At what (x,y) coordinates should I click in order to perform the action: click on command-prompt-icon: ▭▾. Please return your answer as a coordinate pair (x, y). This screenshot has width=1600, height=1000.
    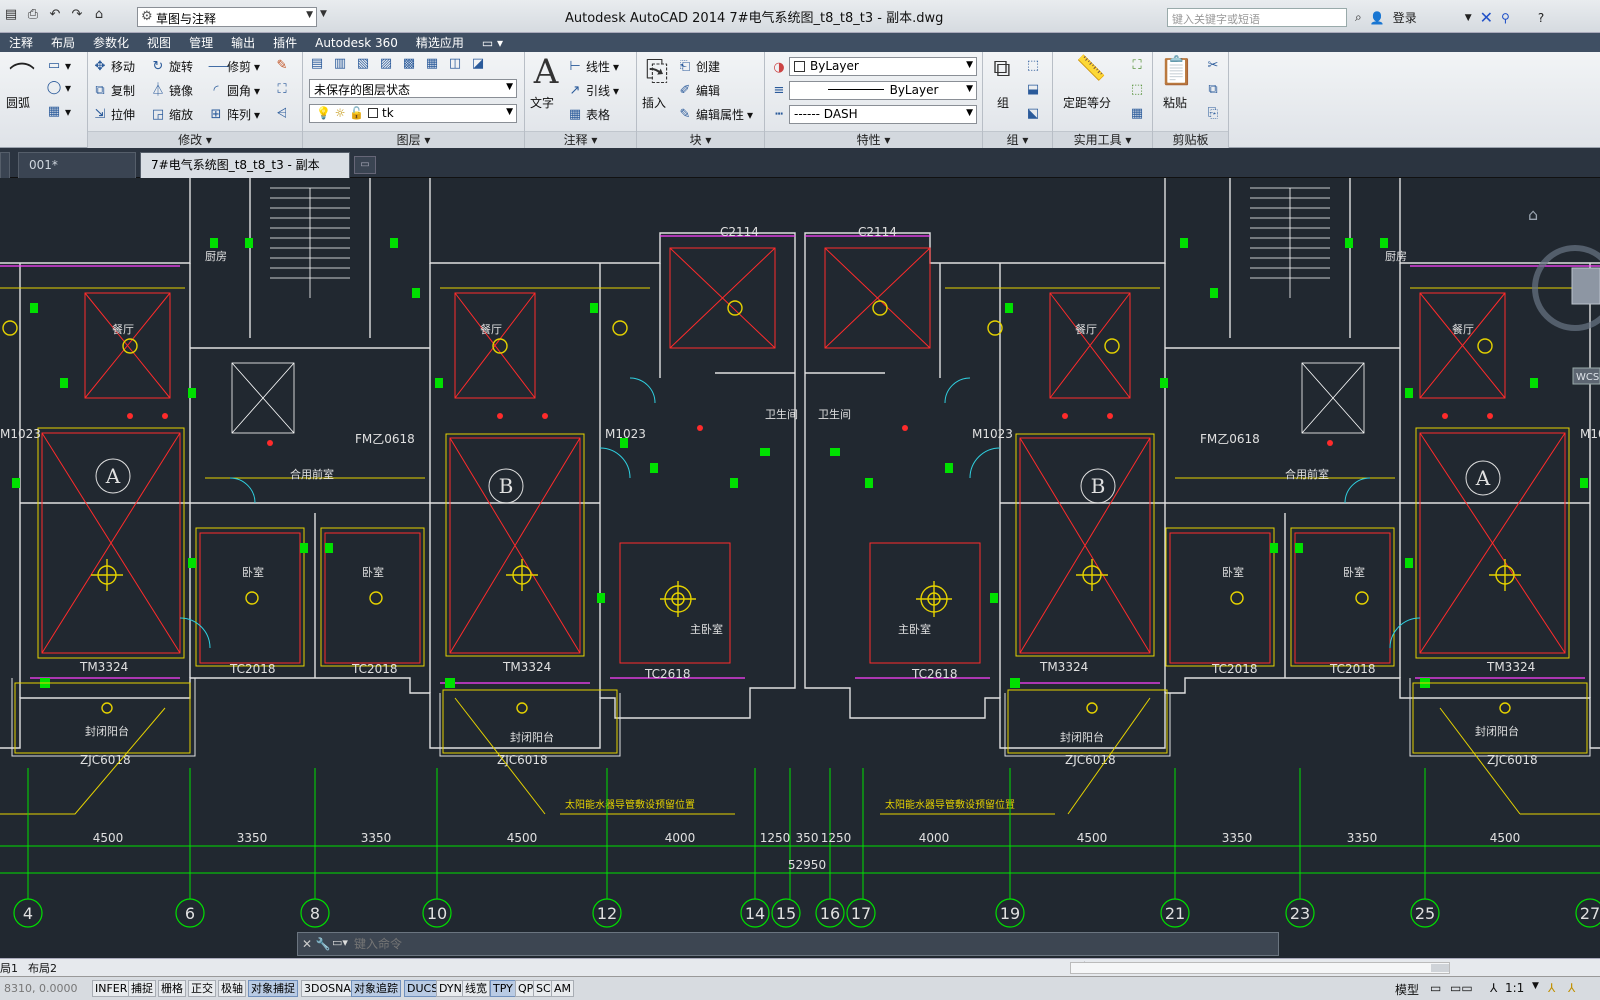
    Looking at the image, I should click on (340, 942).